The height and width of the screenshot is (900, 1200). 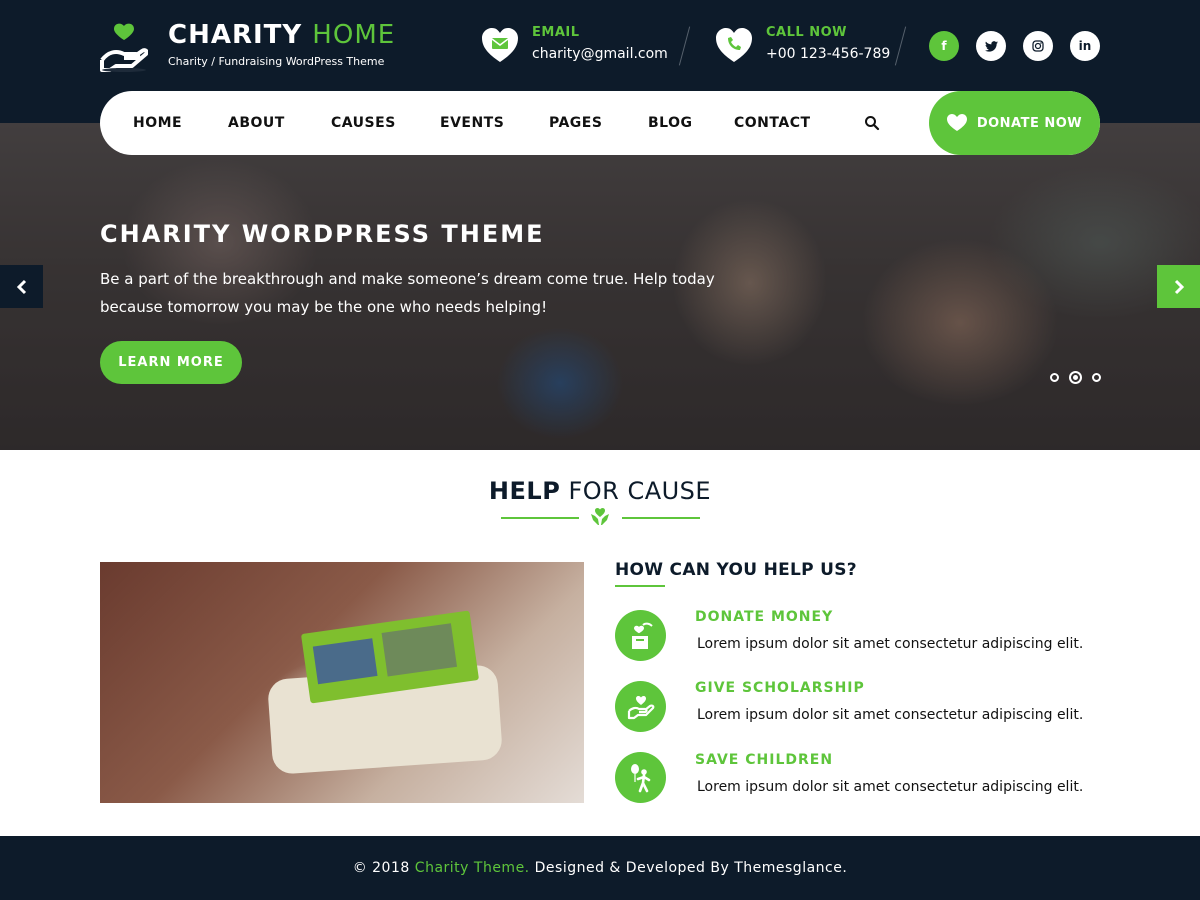 I want to click on section-title: HELP FOR CAUSE, so click(x=600, y=491).